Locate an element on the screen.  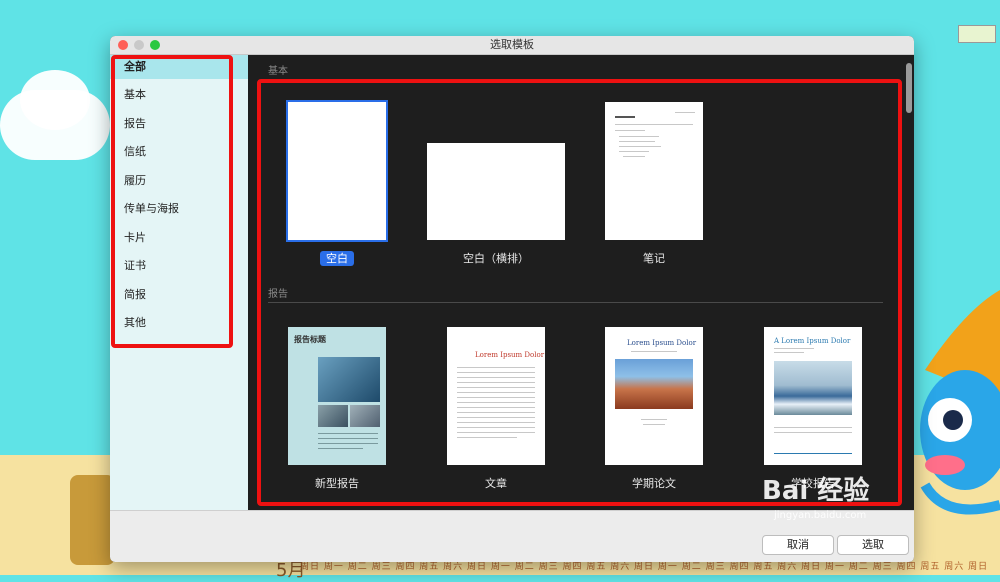
choose-button: 选取 is located at coordinates (873, 545).